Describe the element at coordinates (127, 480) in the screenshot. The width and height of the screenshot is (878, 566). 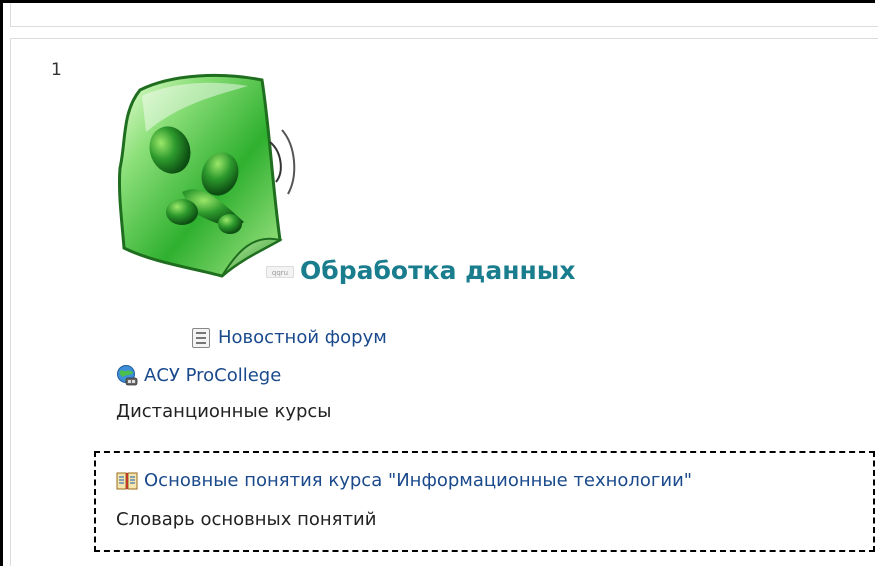
I see `book-icon` at that location.